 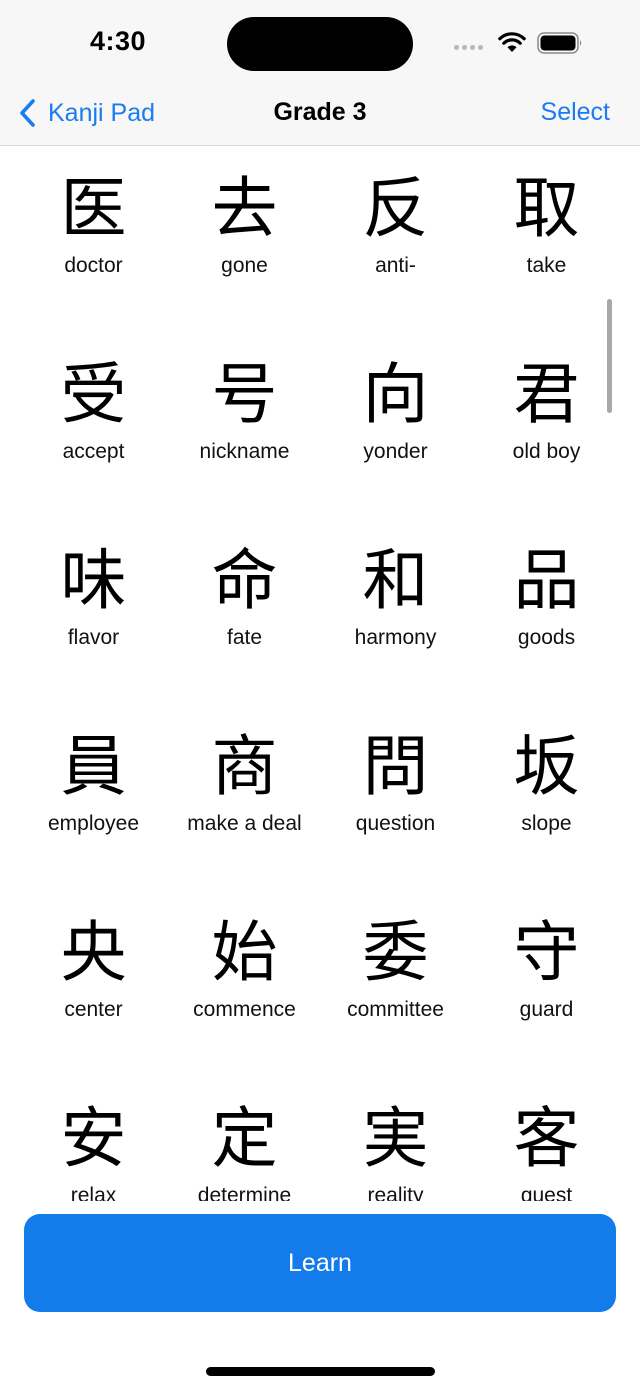 I want to click on kanji-cell: 員 employee, so click(x=93, y=820).